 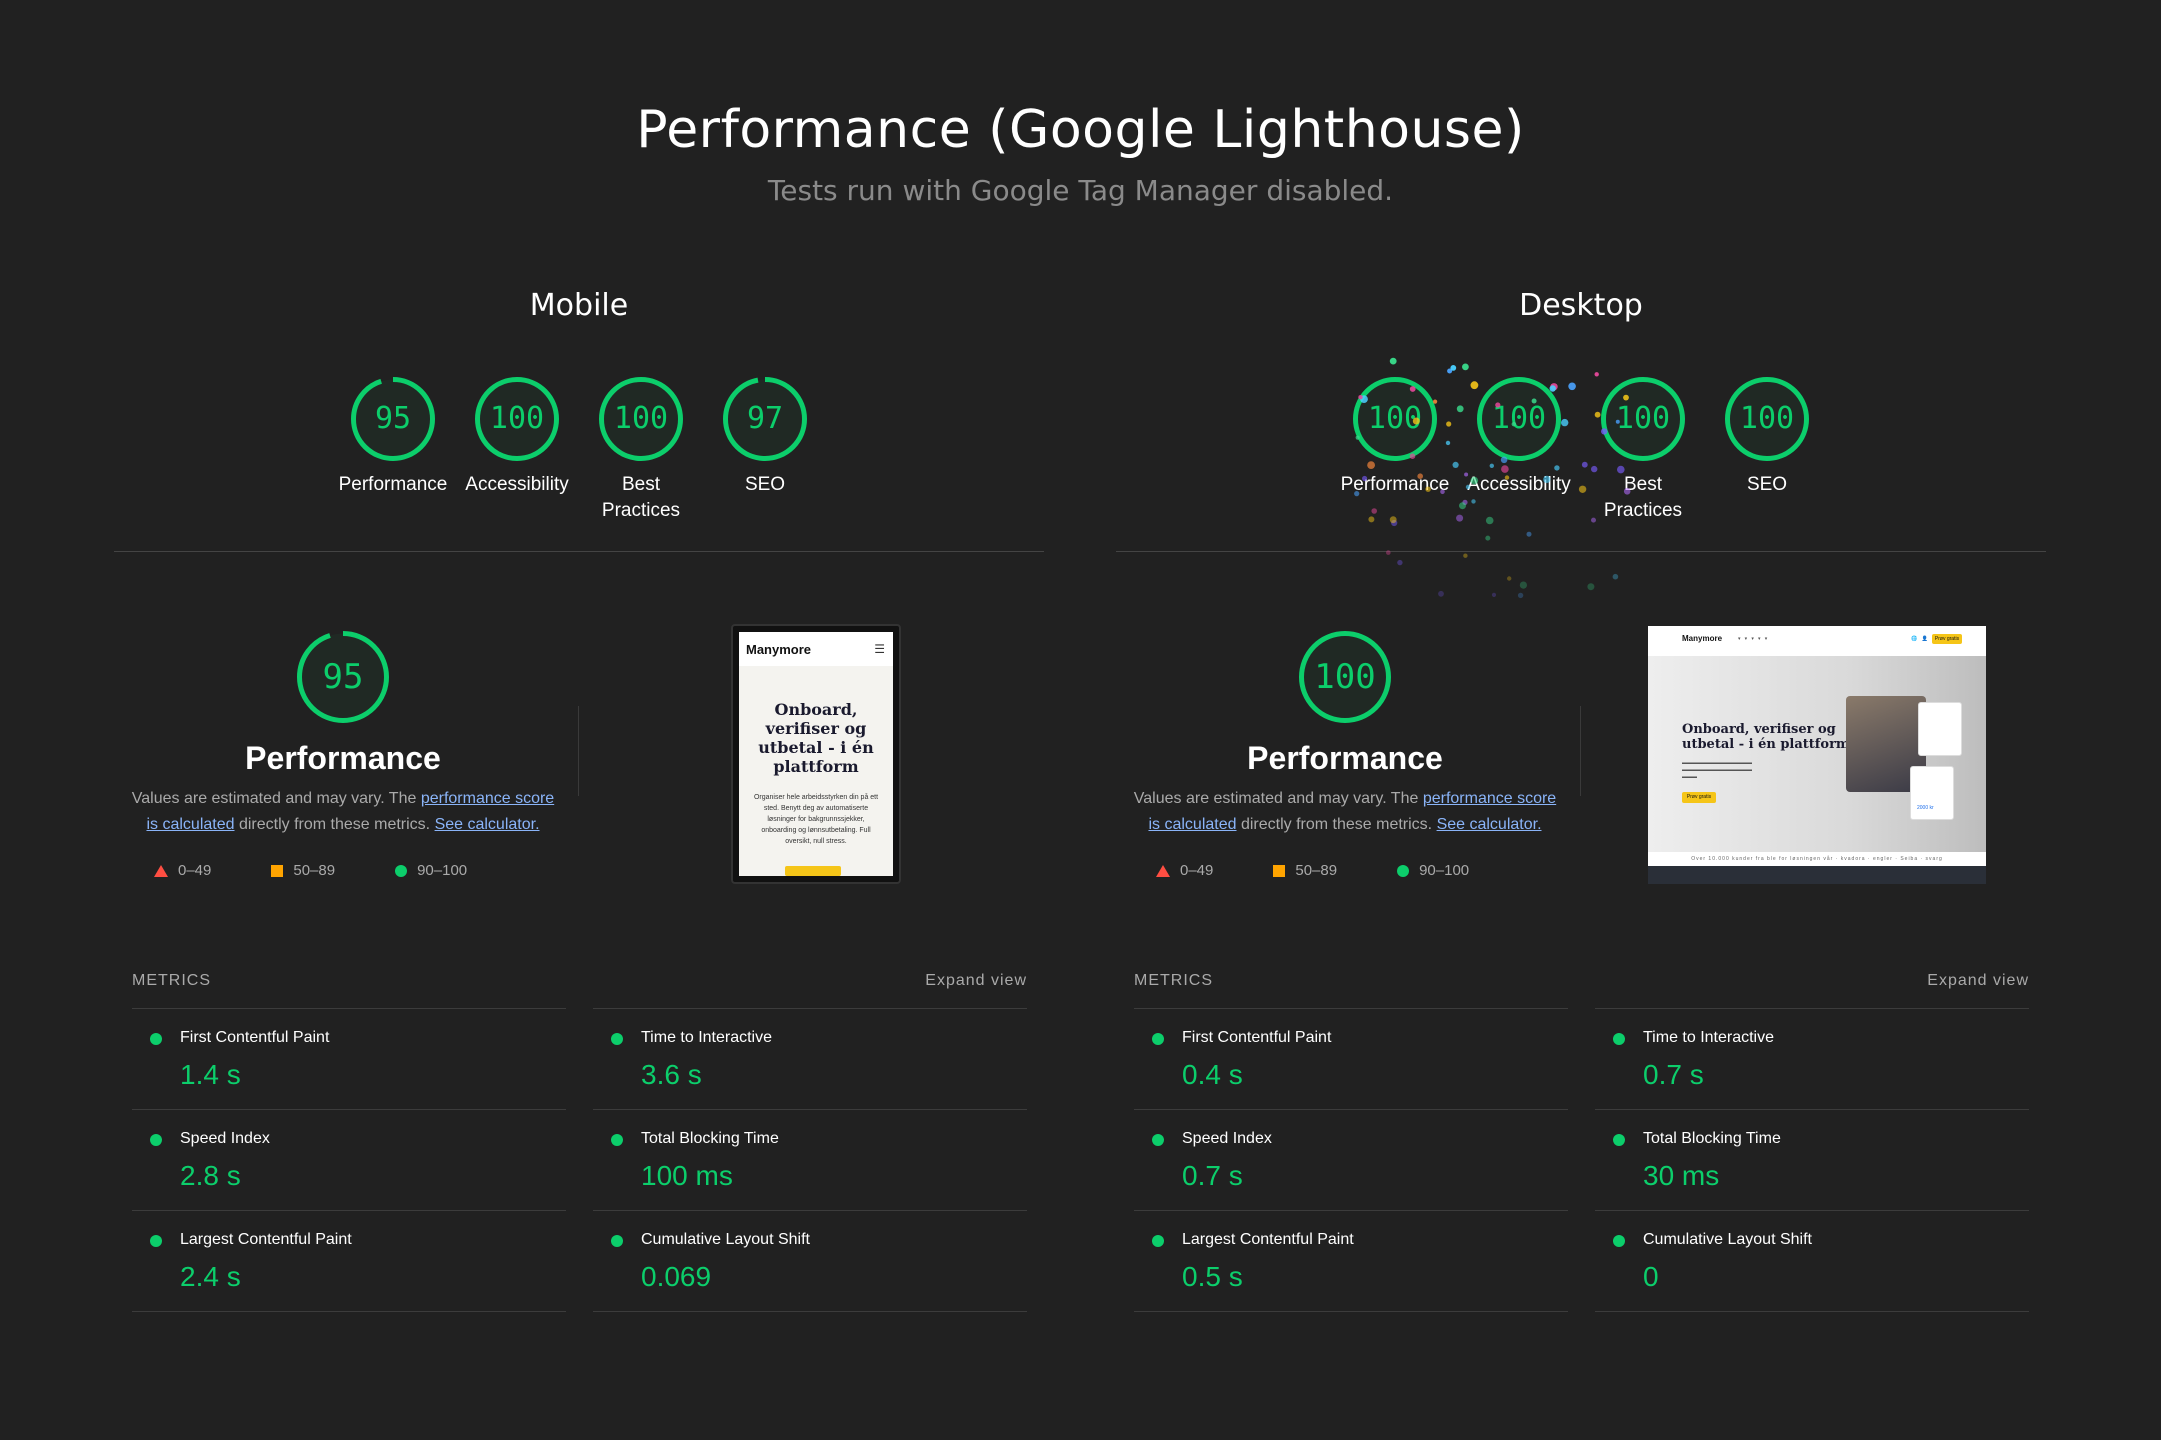 What do you see at coordinates (676, 1276) in the screenshot?
I see `metric-value: 0.069` at bounding box center [676, 1276].